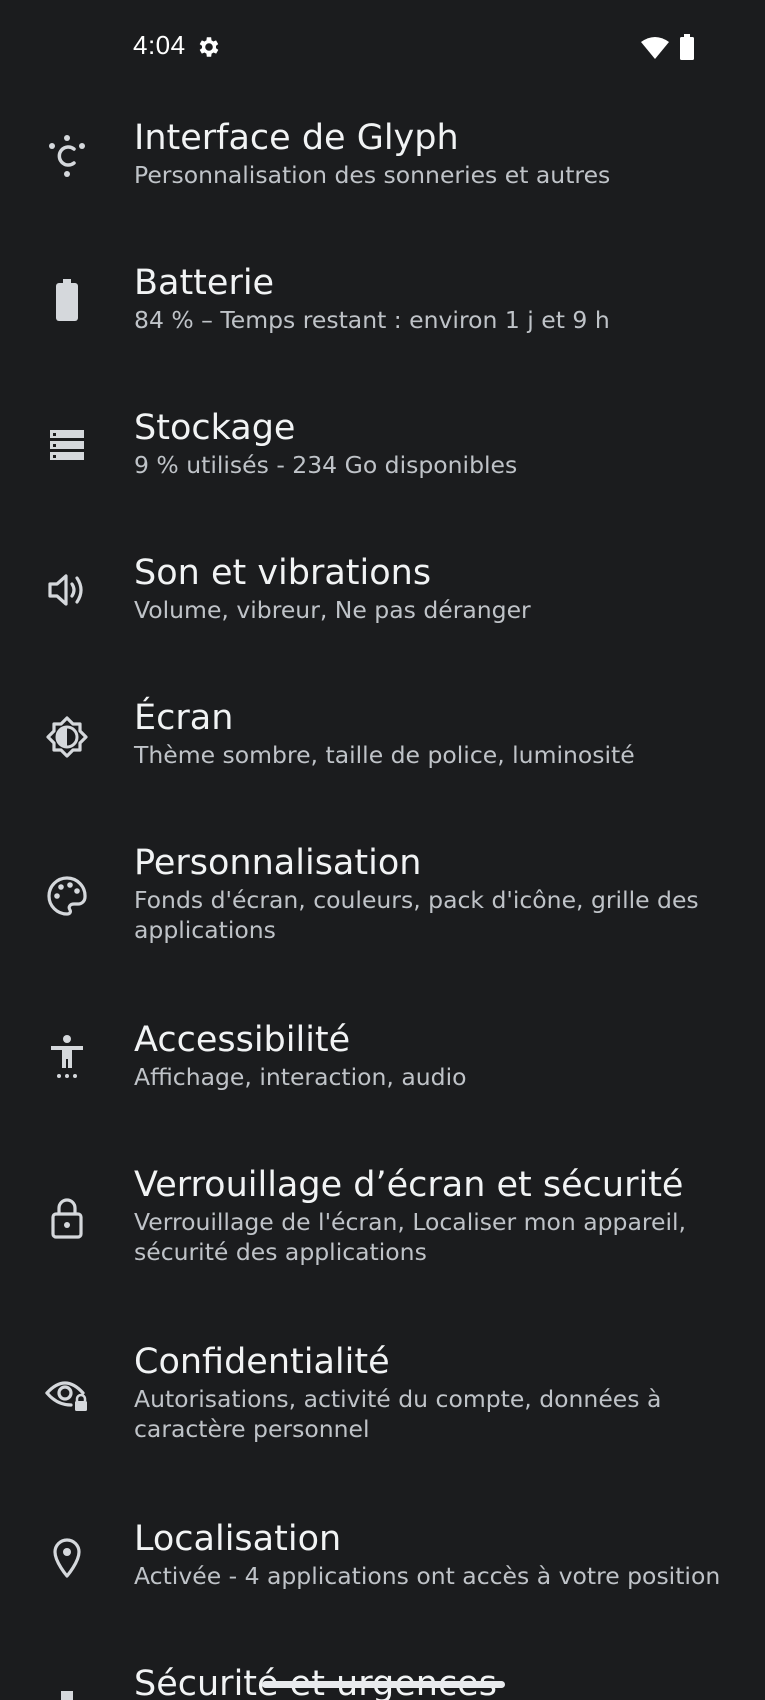 The image size is (765, 1700). I want to click on location-pin-icon, so click(67, 1558).